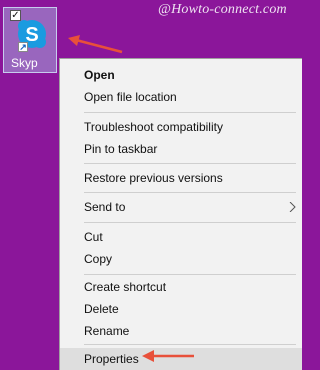 This screenshot has width=320, height=370. I want to click on shortcut-arrow-icon: ↗, so click(23, 47).